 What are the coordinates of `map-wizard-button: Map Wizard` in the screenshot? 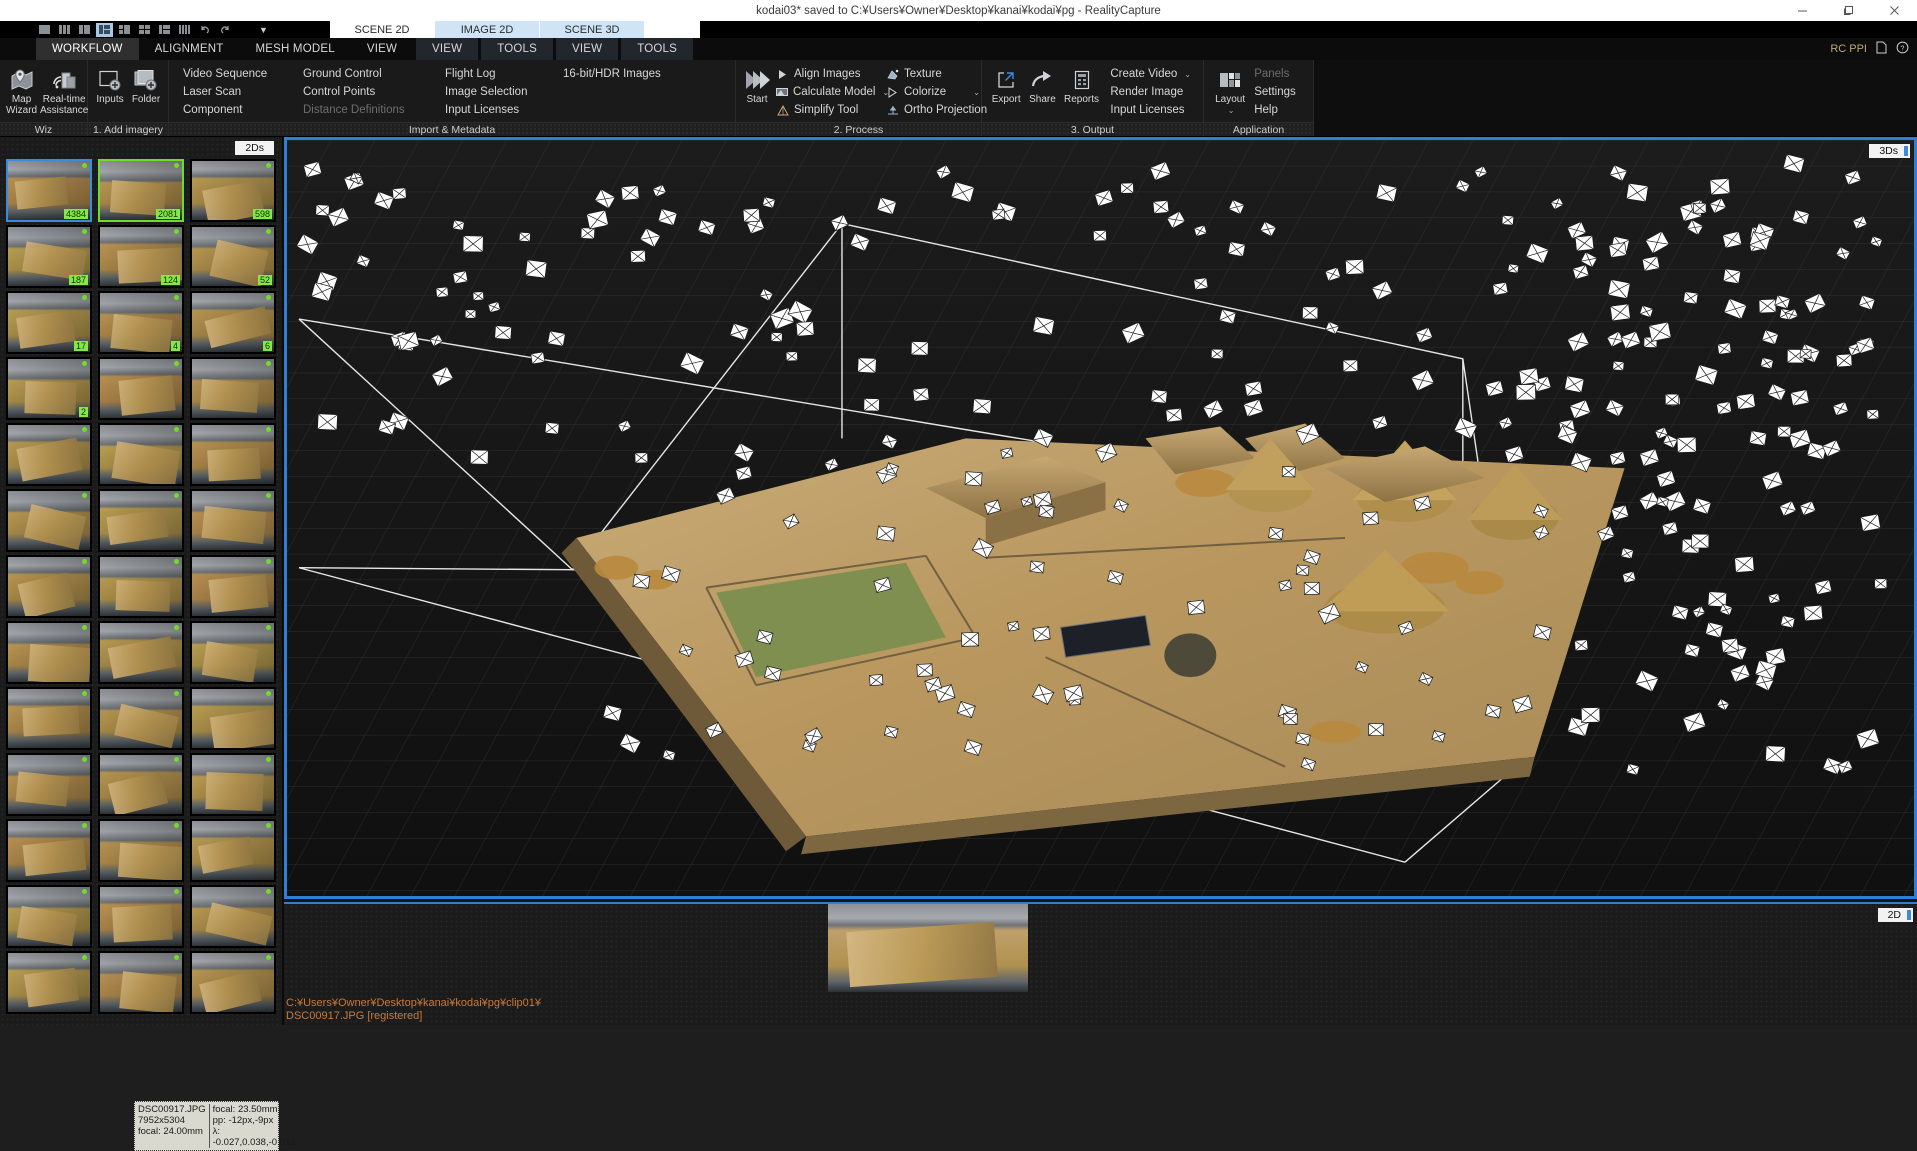 It's located at (21, 89).